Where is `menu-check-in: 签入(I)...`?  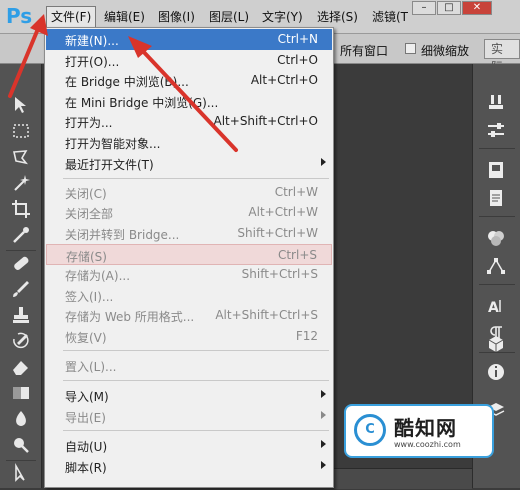
menu-check-in: 签入(I)... is located at coordinates (189, 295).